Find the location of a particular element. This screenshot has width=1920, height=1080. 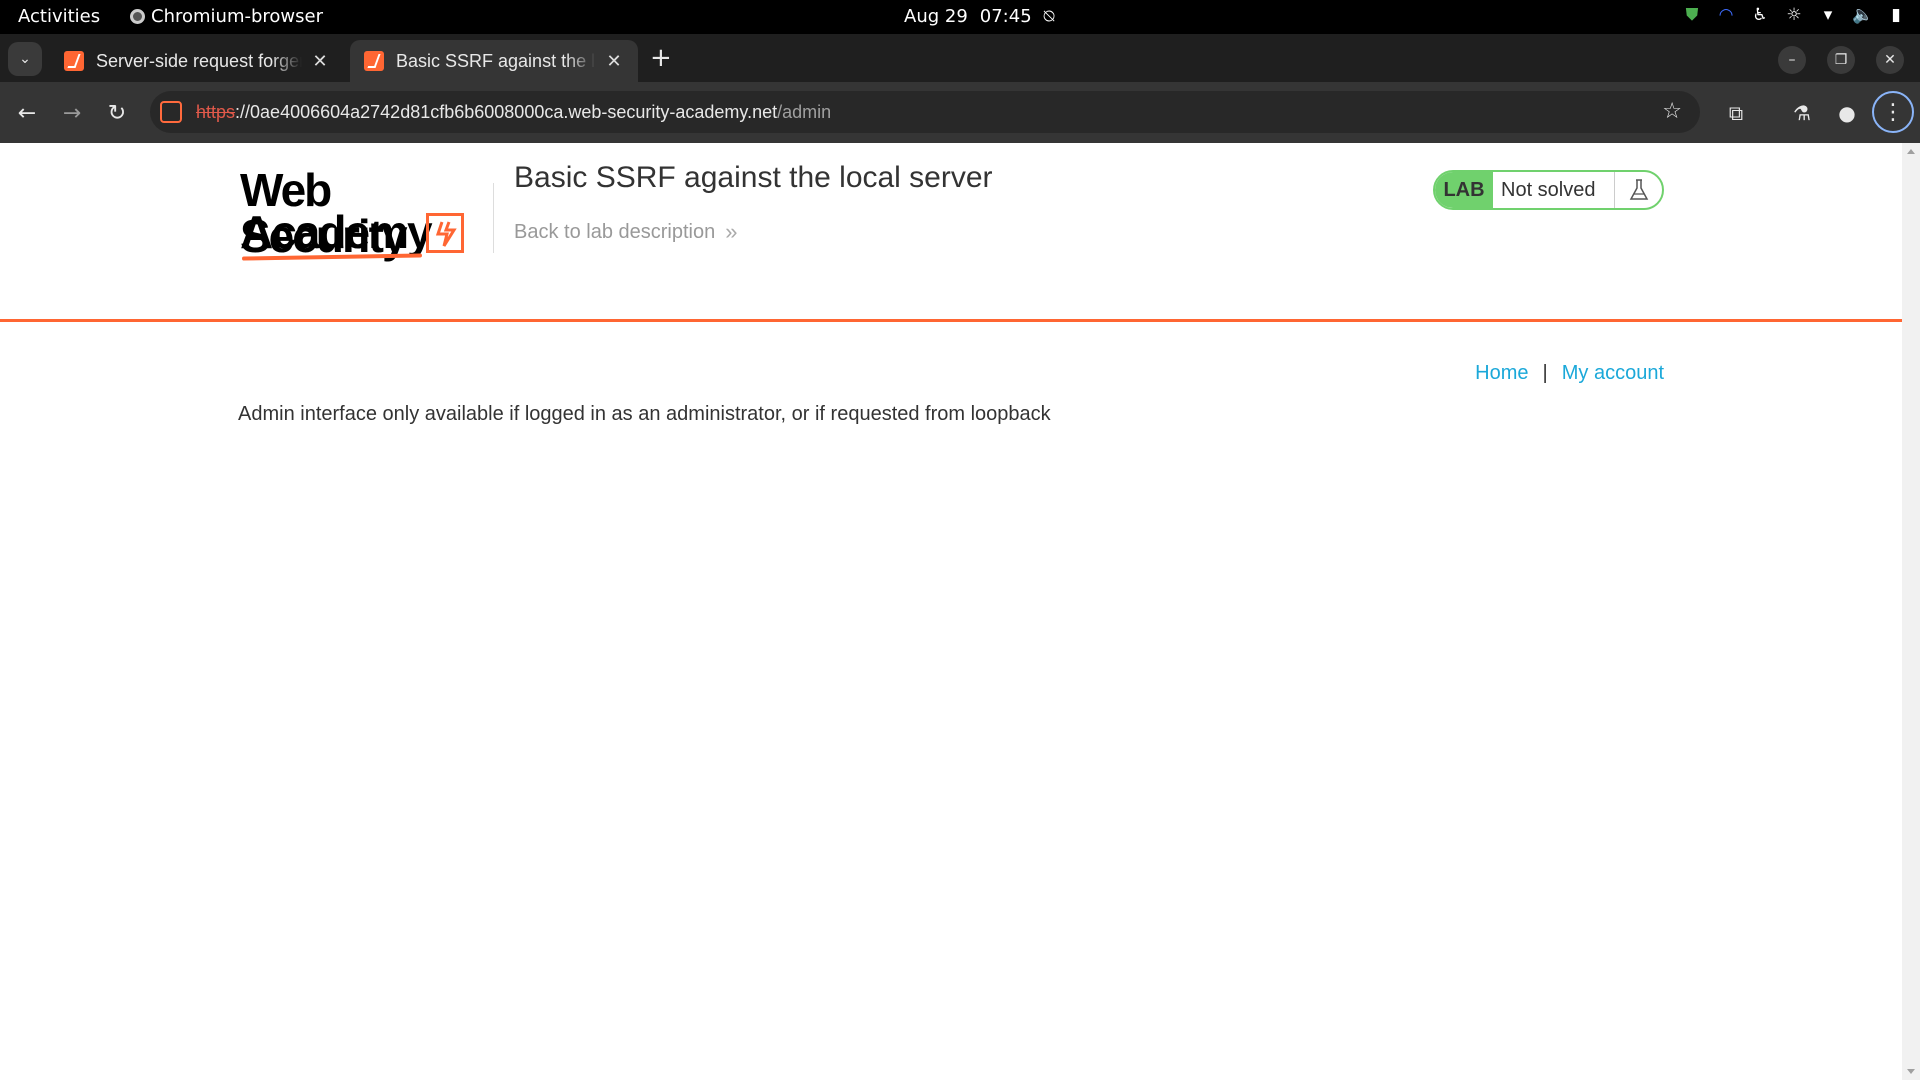

activities-button: Activities is located at coordinates (59, 16).